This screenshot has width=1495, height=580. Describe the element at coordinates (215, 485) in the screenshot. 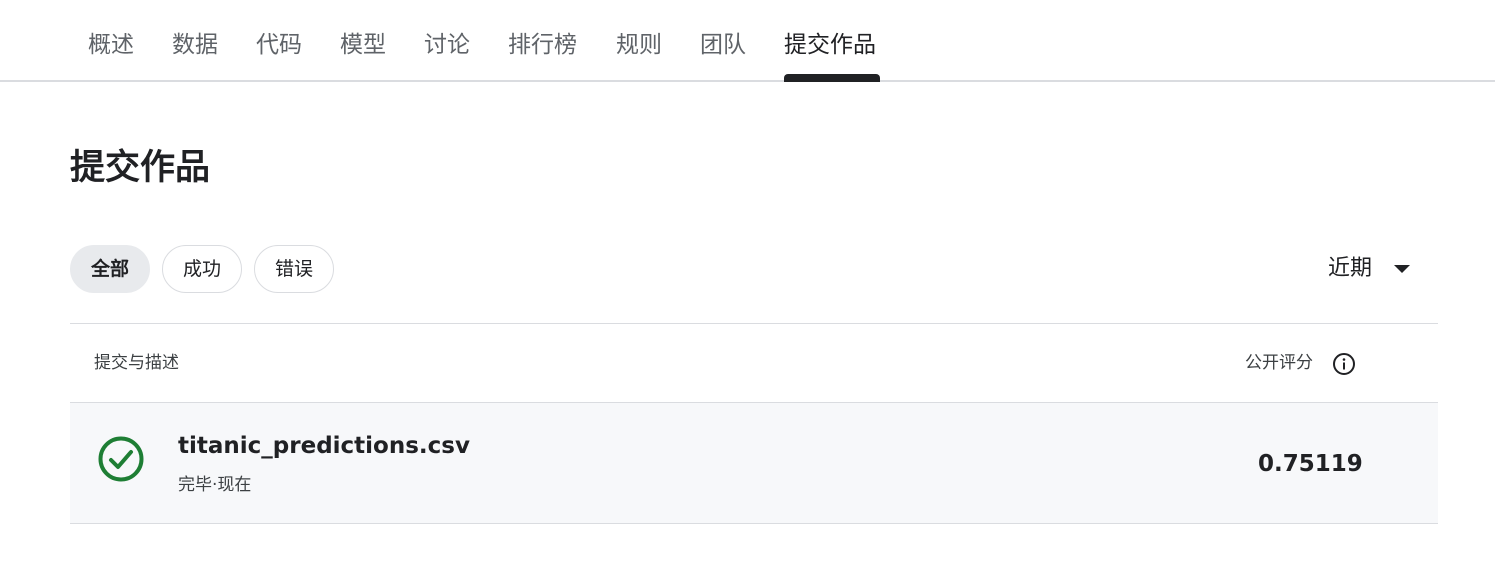

I see `submission-status-text: 完毕·现在` at that location.